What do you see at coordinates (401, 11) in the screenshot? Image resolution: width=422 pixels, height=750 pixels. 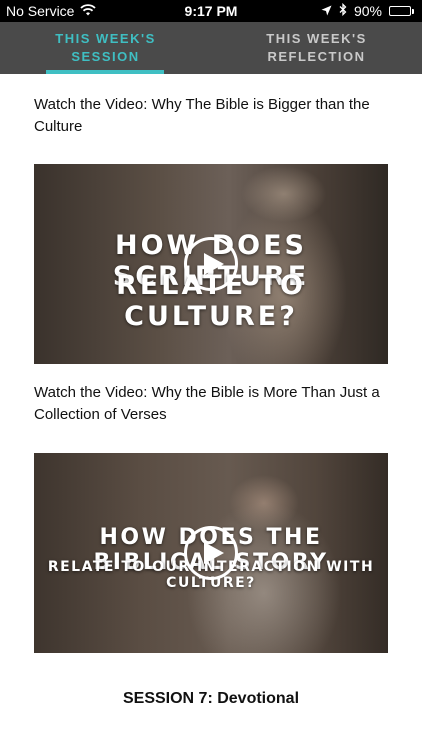 I see `battery-icon` at bounding box center [401, 11].